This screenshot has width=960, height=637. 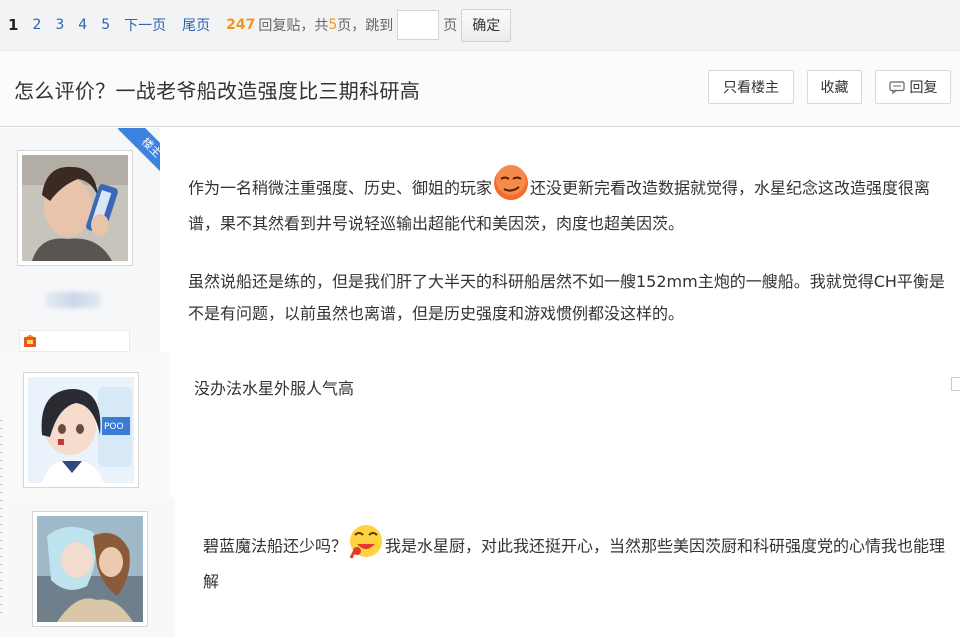 What do you see at coordinates (923, 88) in the screenshot?
I see `reply-label: 回复` at bounding box center [923, 88].